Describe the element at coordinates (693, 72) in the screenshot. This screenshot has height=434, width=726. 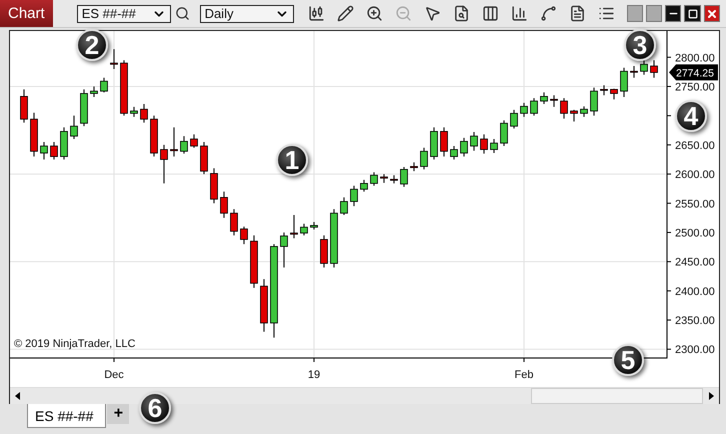
I see `last-price-tag: 2774.25` at that location.